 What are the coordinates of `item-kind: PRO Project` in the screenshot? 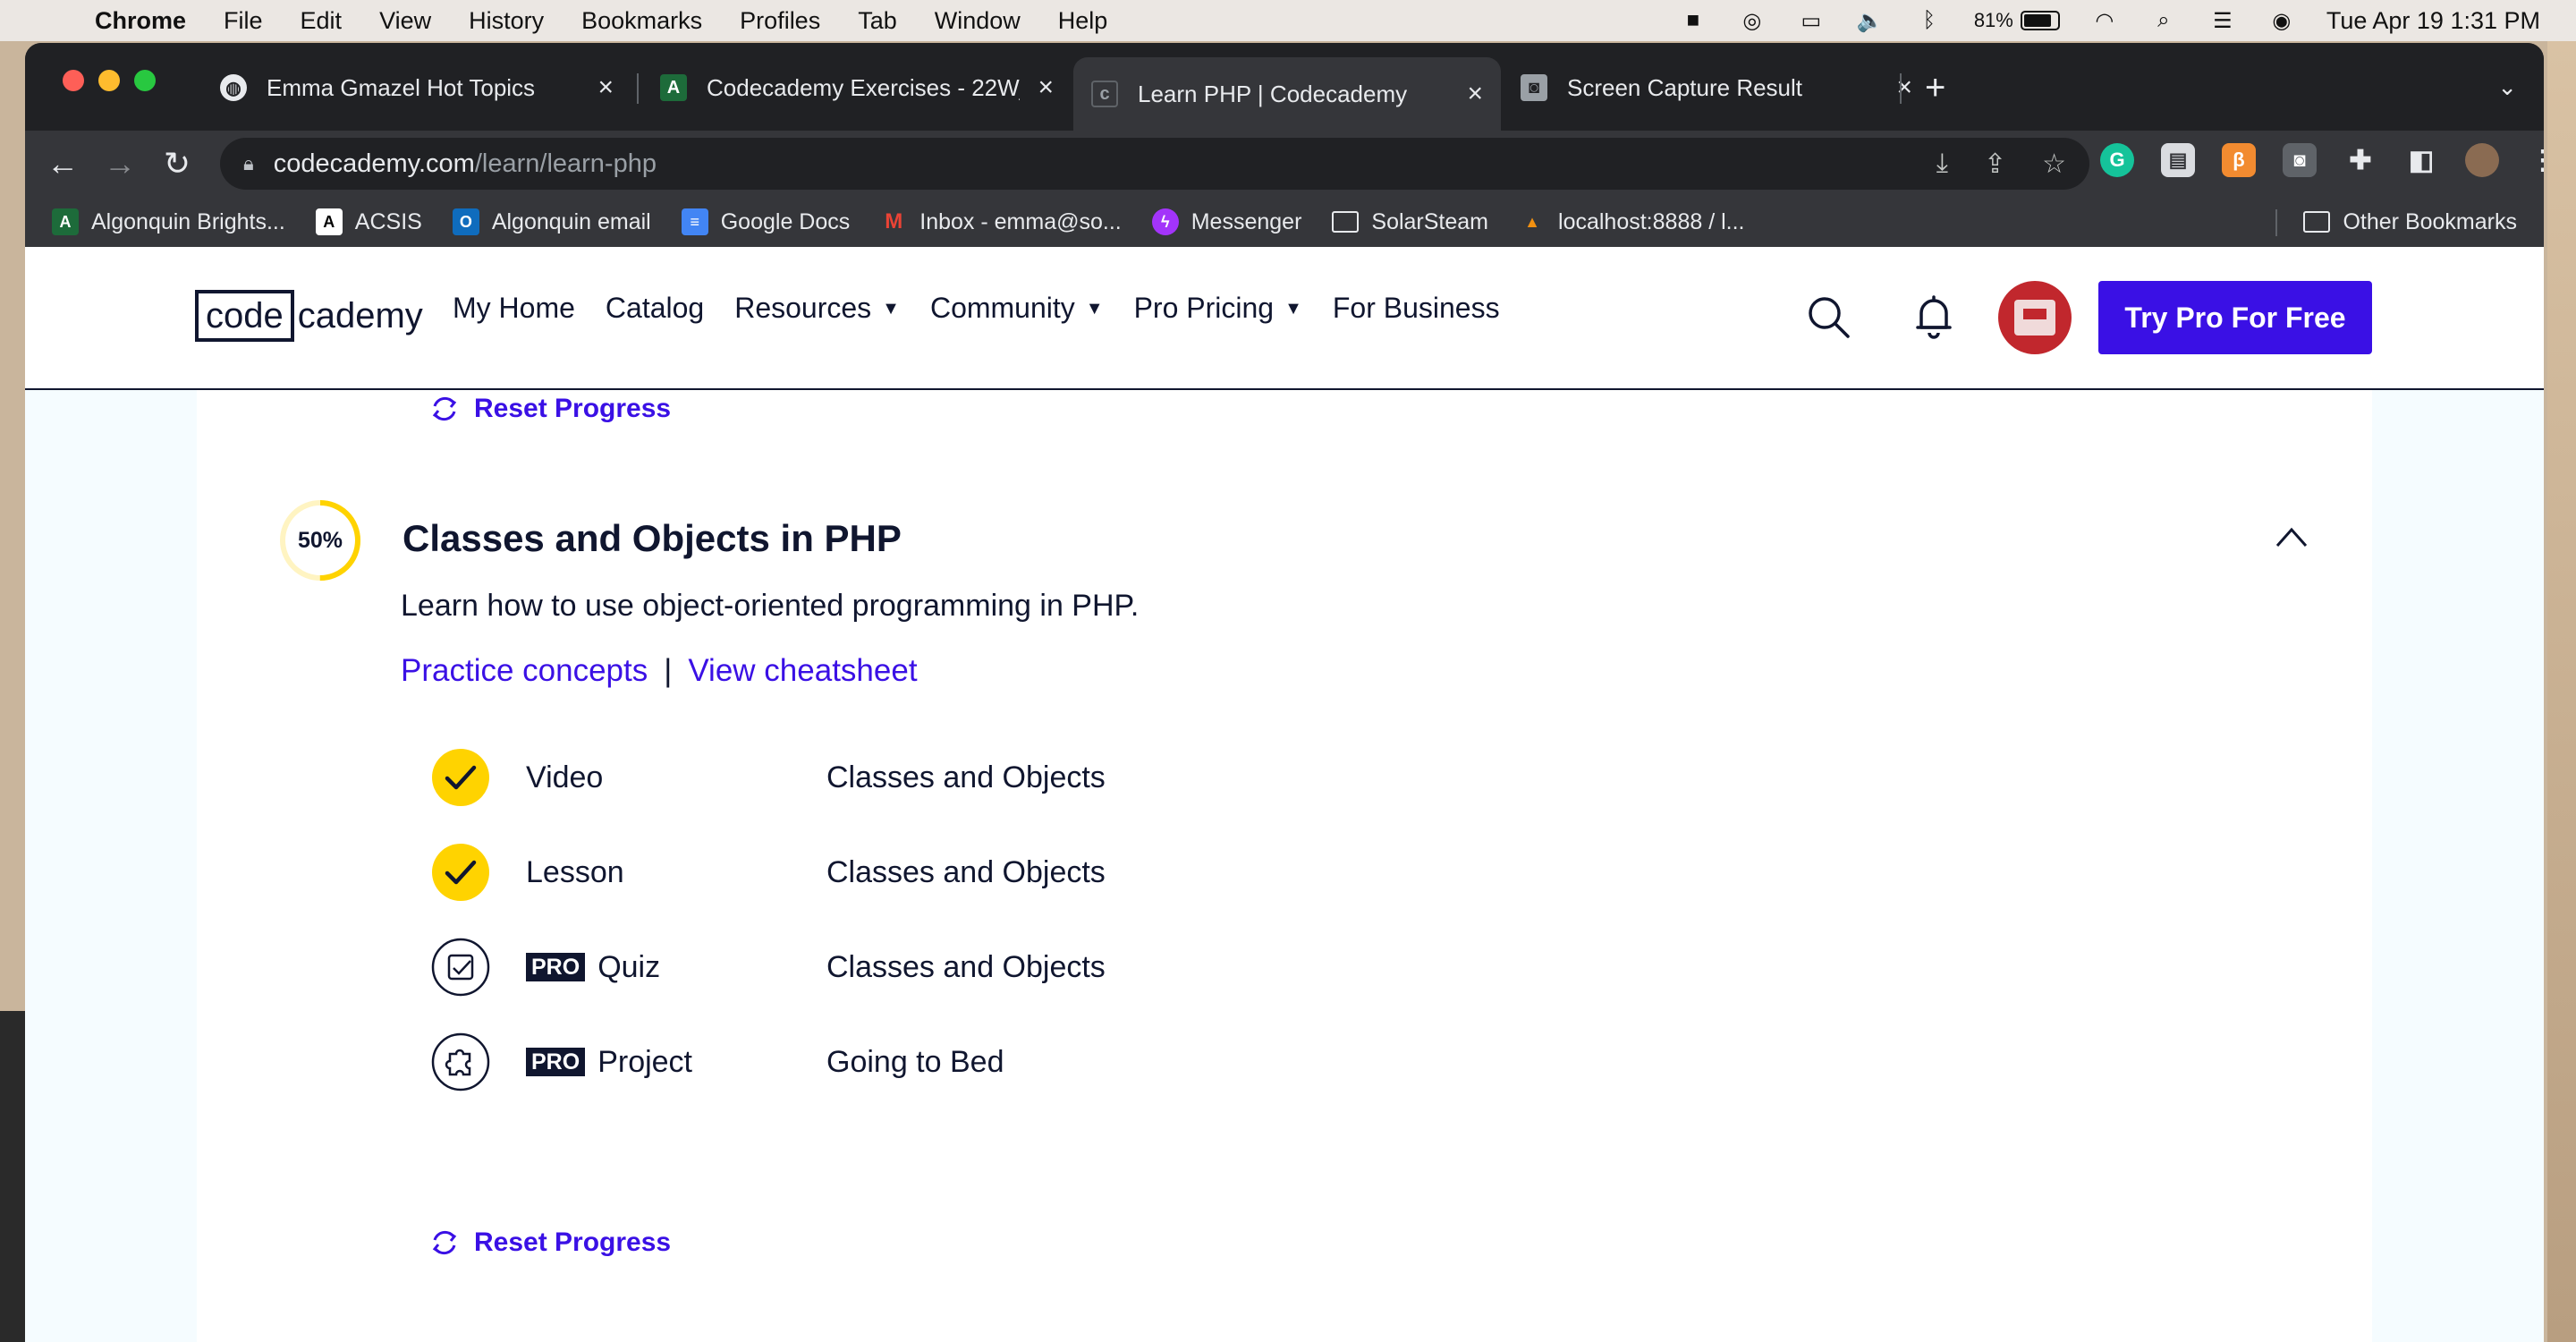 It's located at (609, 1063).